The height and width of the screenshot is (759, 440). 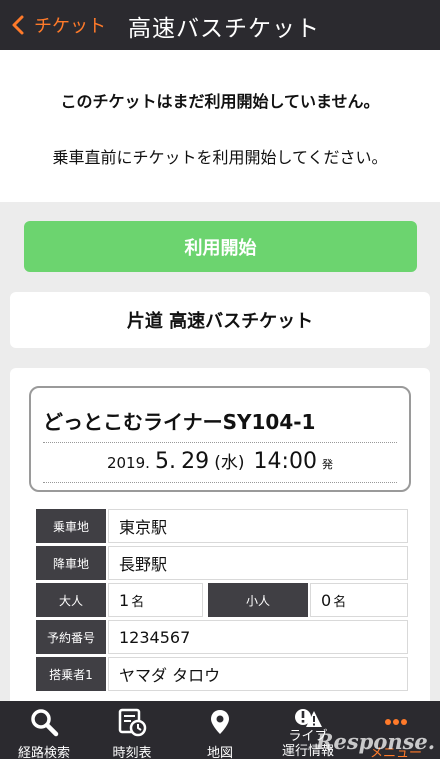 What do you see at coordinates (71, 563) in the screenshot?
I see `alighting-label: 降車地` at bounding box center [71, 563].